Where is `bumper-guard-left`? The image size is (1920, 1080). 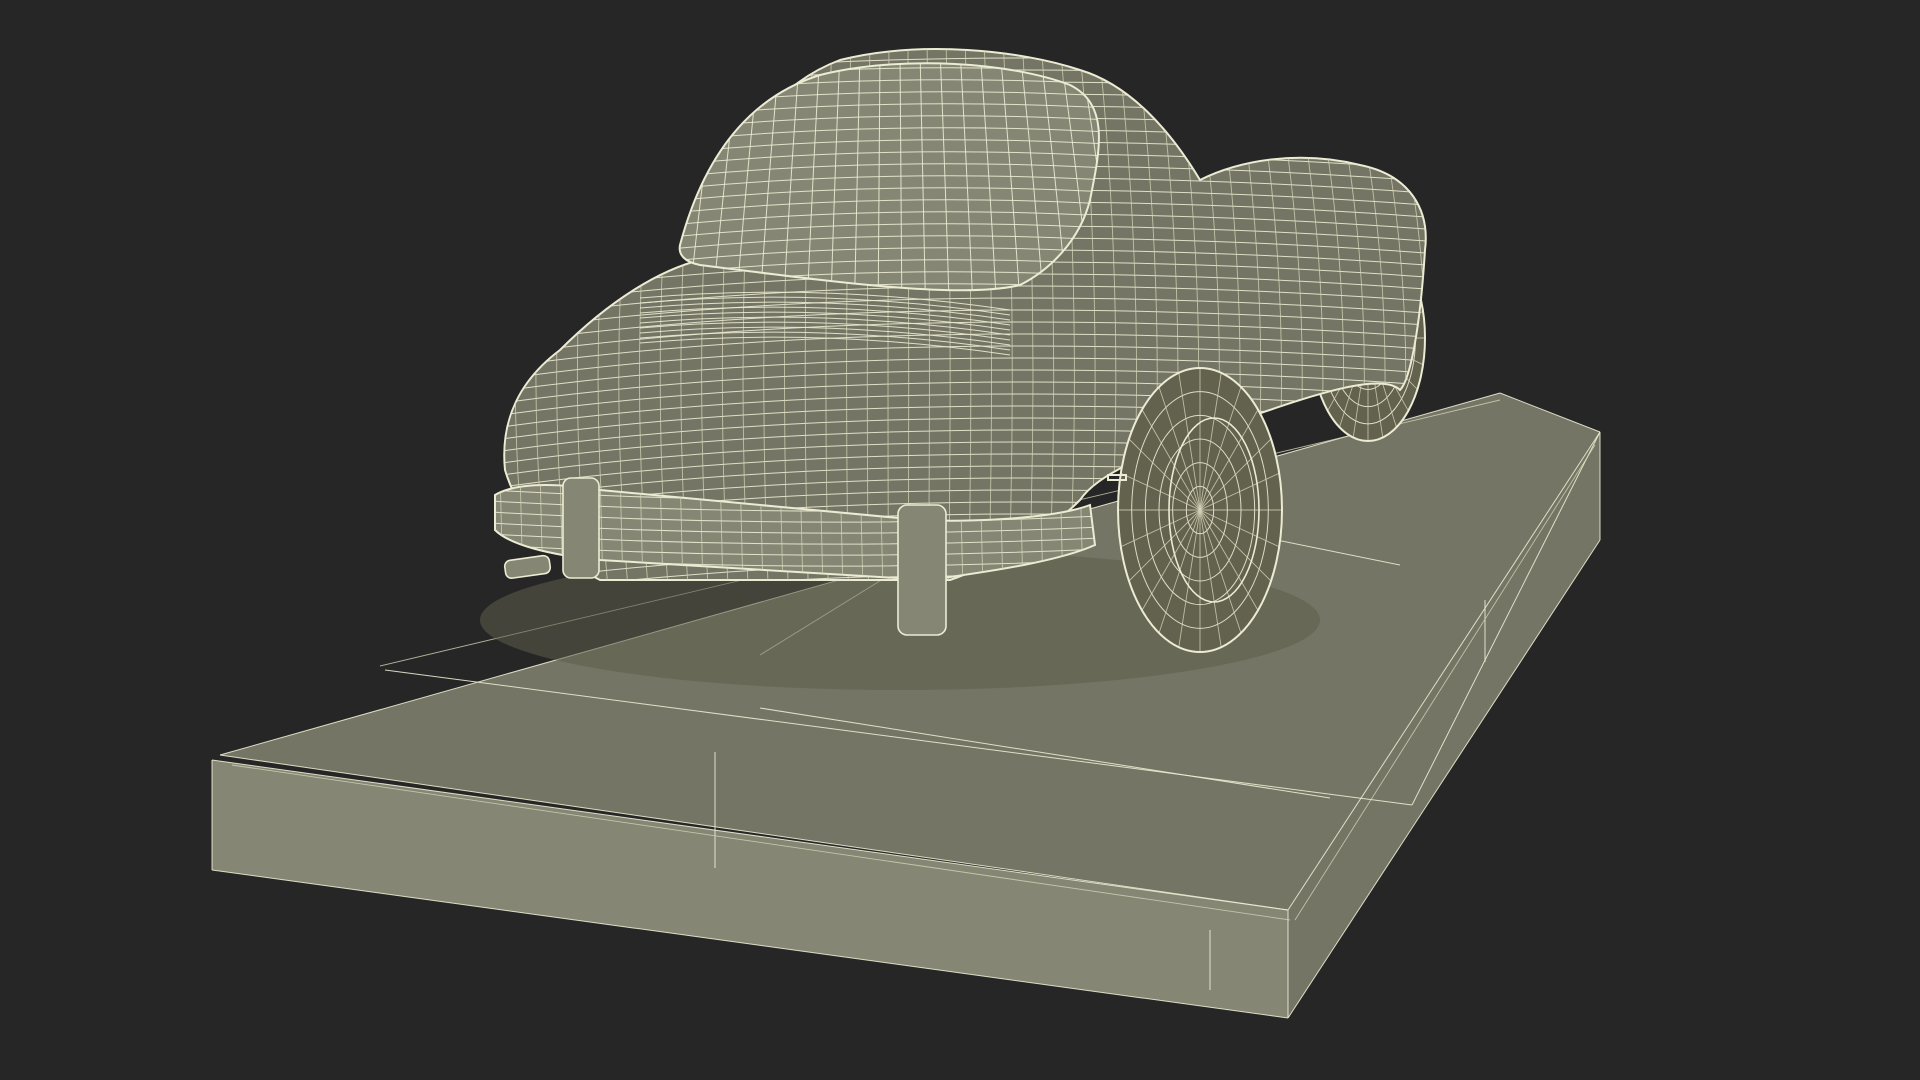
bumper-guard-left is located at coordinates (581, 528).